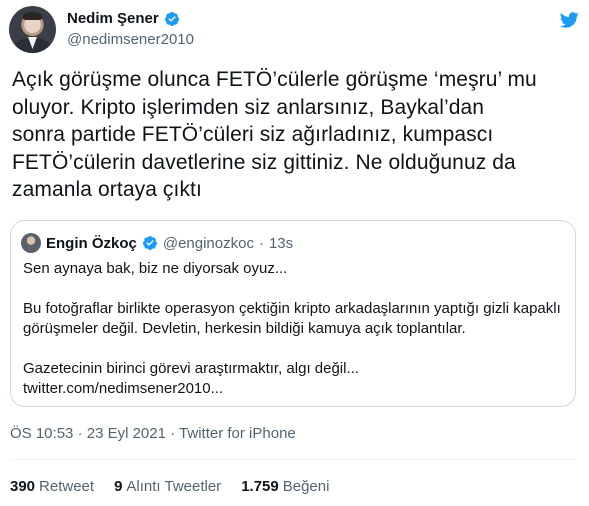  What do you see at coordinates (41, 433) in the screenshot?
I see `tweet-time: ÖS 10:53` at bounding box center [41, 433].